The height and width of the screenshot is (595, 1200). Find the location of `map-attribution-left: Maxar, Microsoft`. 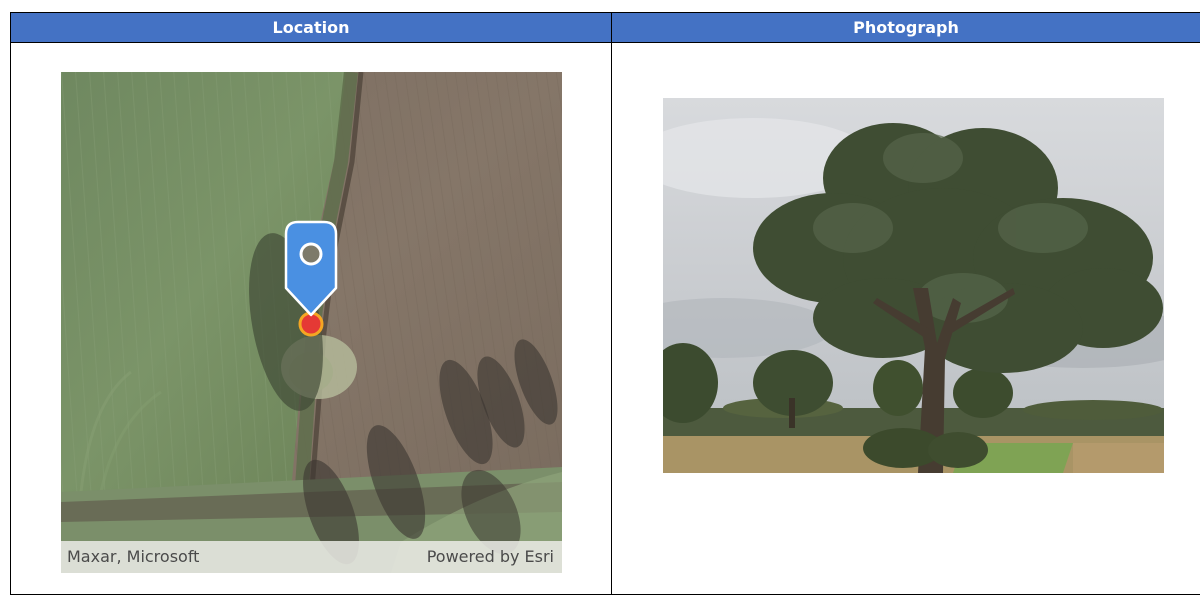

map-attribution-left: Maxar, Microsoft is located at coordinates (133, 557).